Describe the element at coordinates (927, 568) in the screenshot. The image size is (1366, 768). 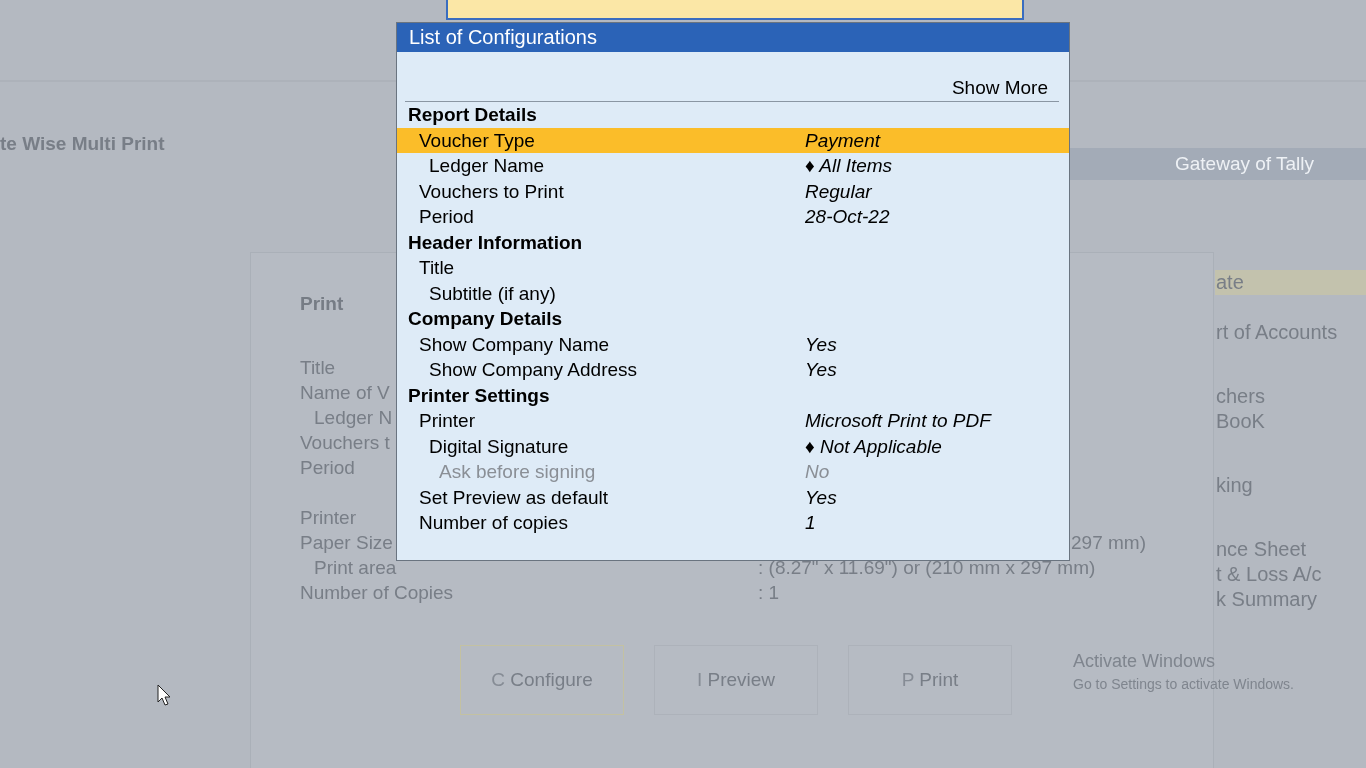
I see `field-value: : (8.27" x 11.69") or (210 mm x 297 mm)` at that location.